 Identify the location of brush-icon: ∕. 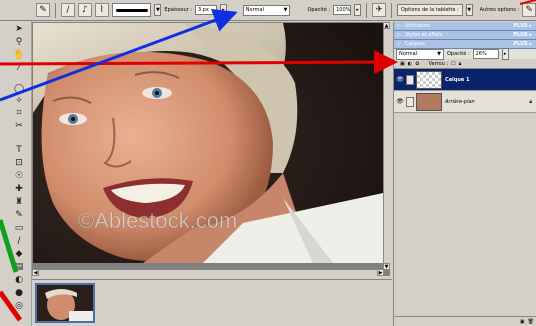
(19, 241).